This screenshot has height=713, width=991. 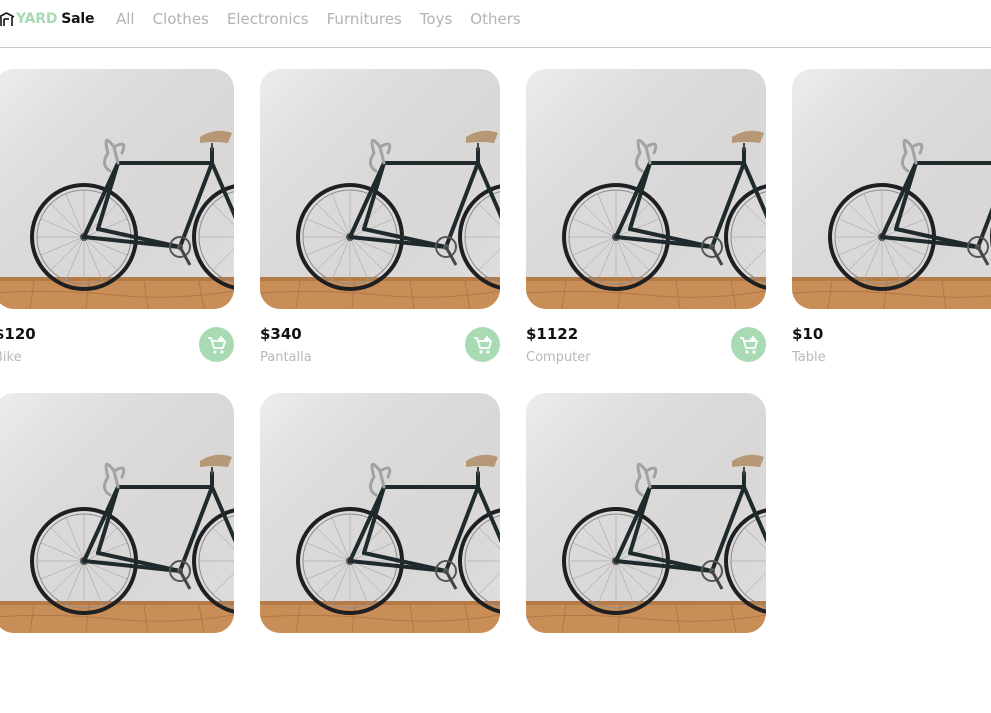 I want to click on brand-name-part1: YARD, so click(x=37, y=19).